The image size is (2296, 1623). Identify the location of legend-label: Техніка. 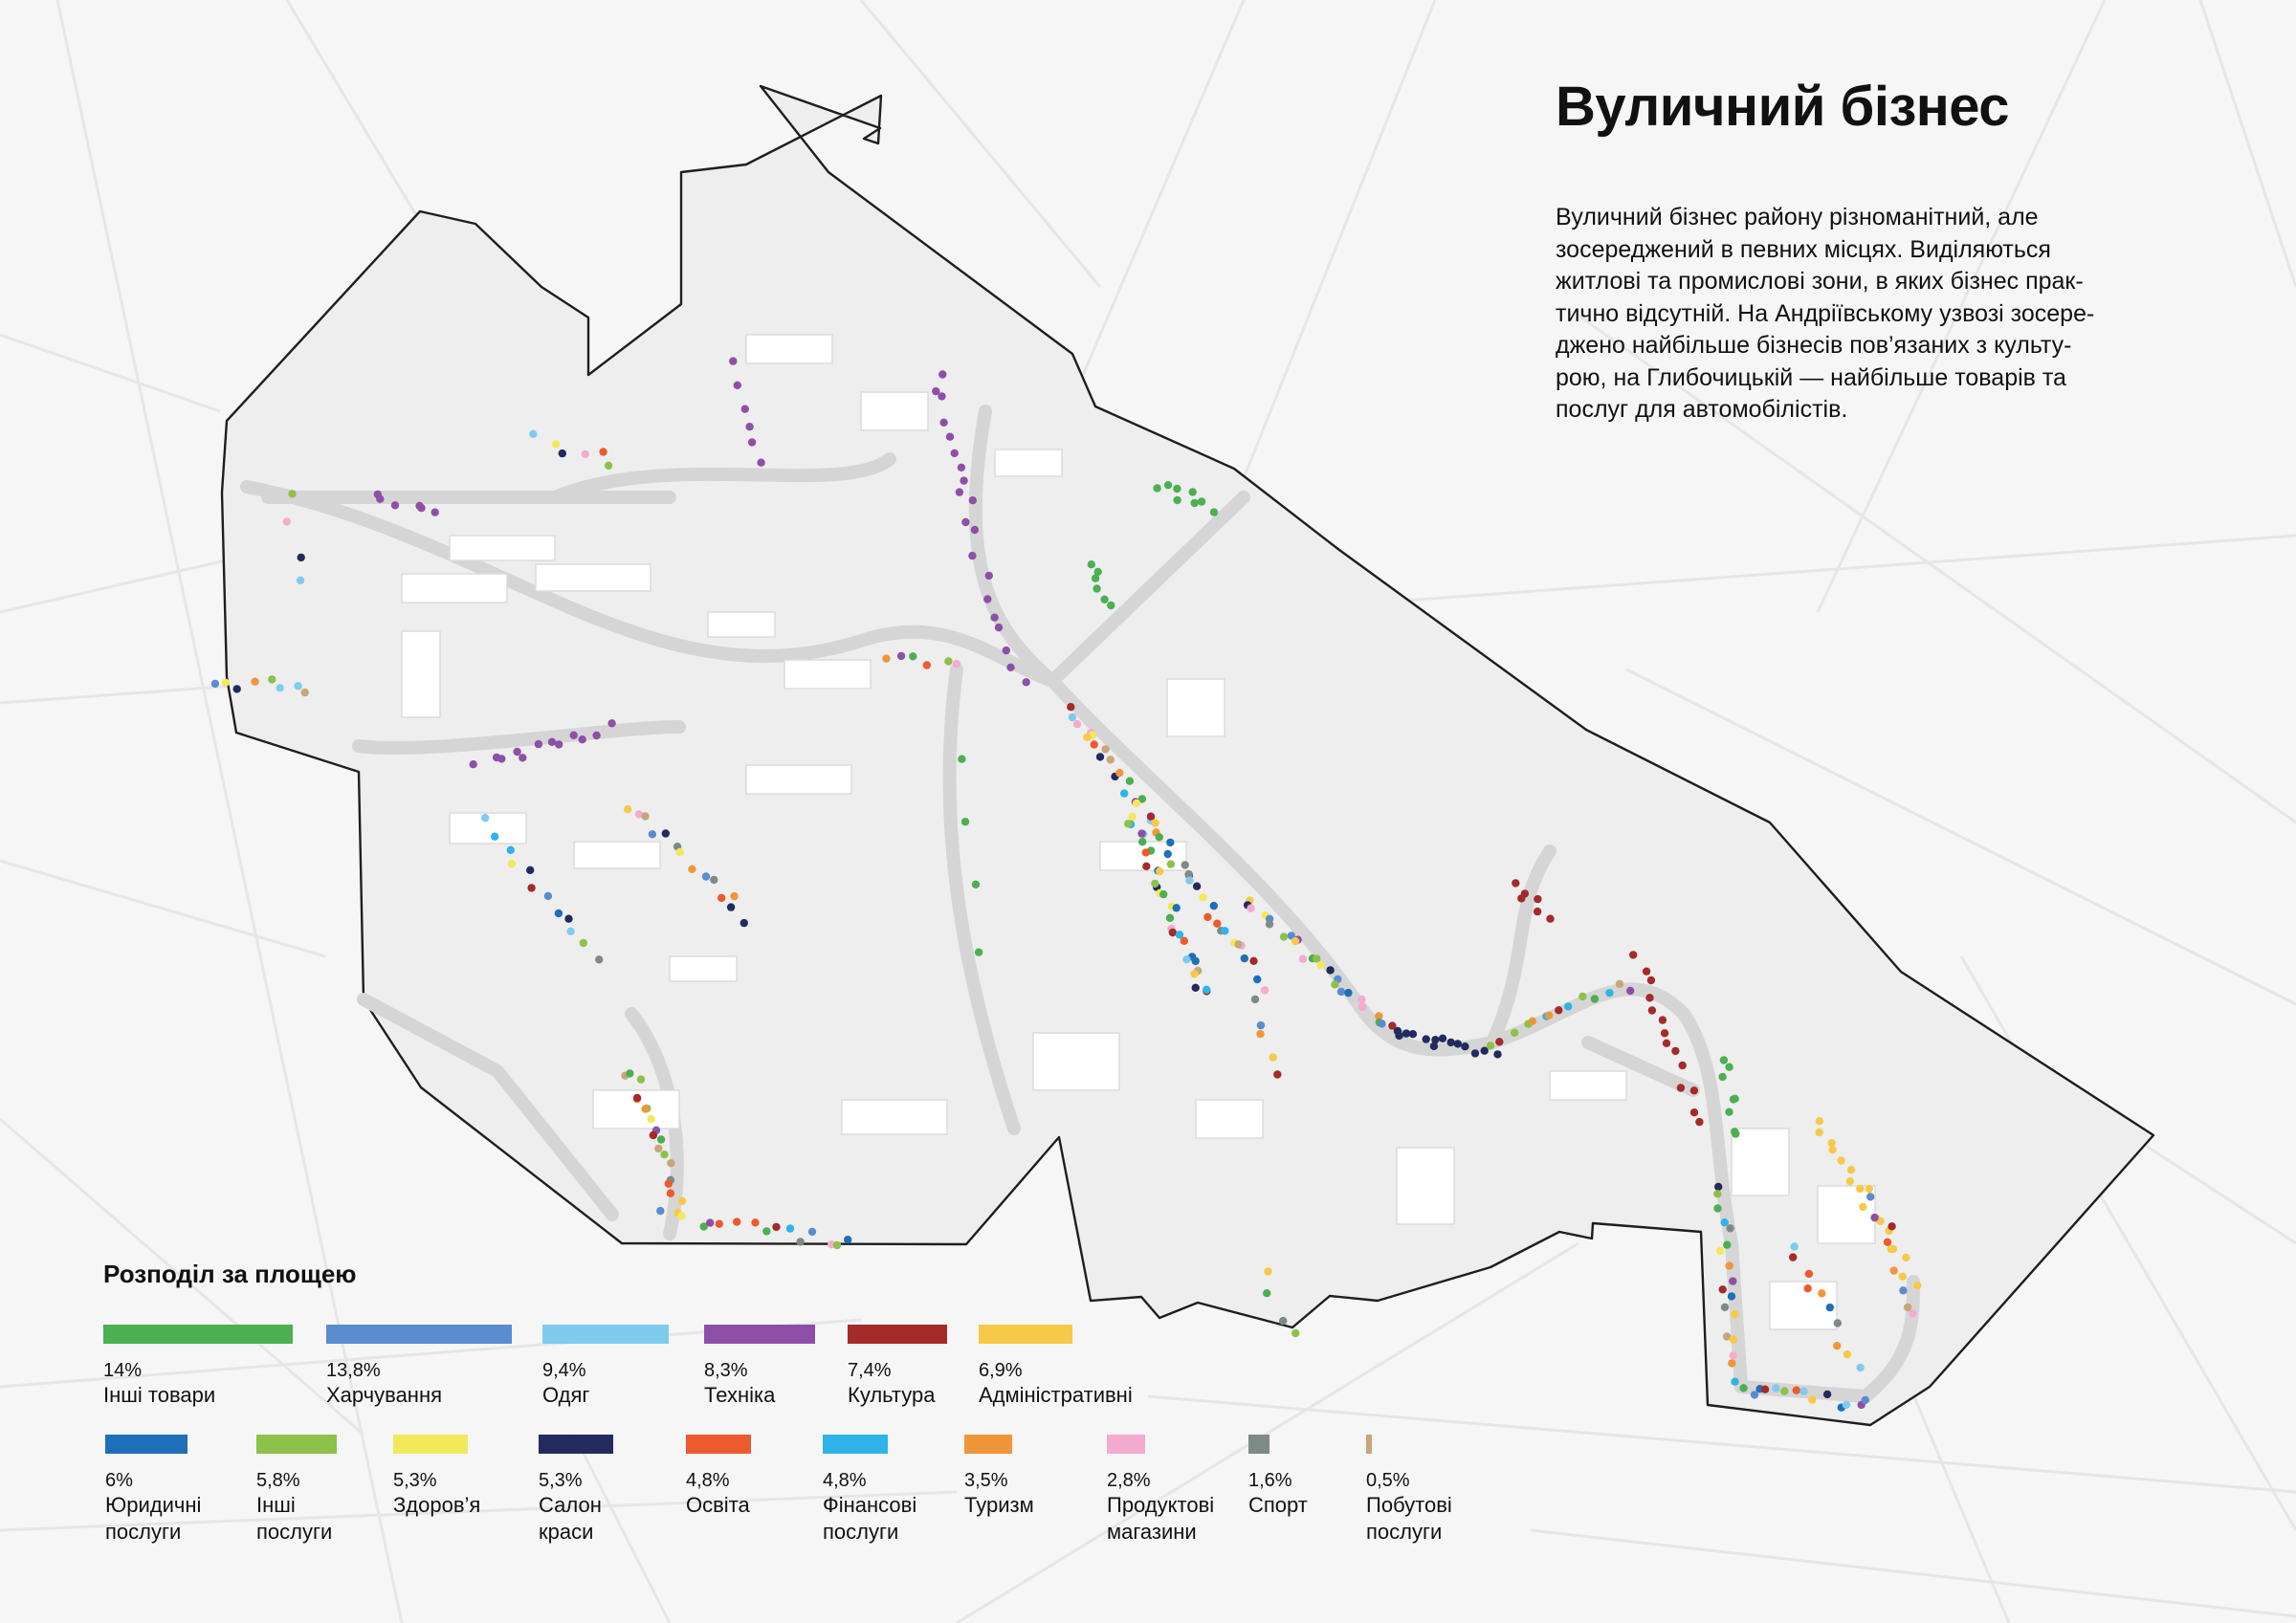
(740, 1395).